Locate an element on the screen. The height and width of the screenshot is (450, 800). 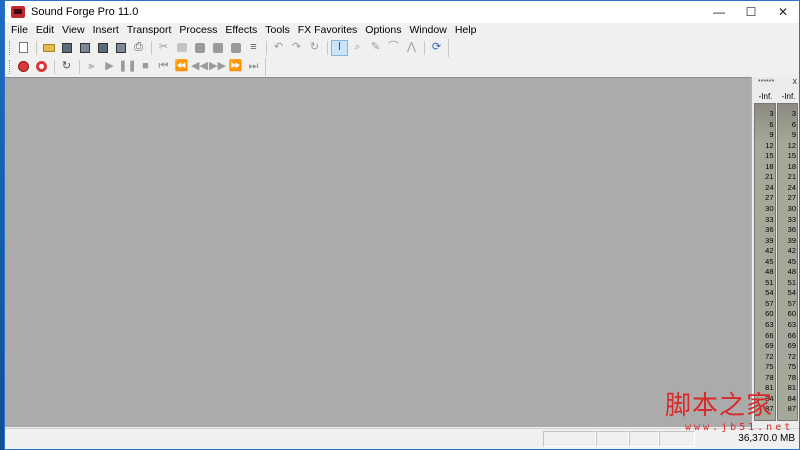
watermark-url: www.jb51.net is located at coordinates (739, 427).